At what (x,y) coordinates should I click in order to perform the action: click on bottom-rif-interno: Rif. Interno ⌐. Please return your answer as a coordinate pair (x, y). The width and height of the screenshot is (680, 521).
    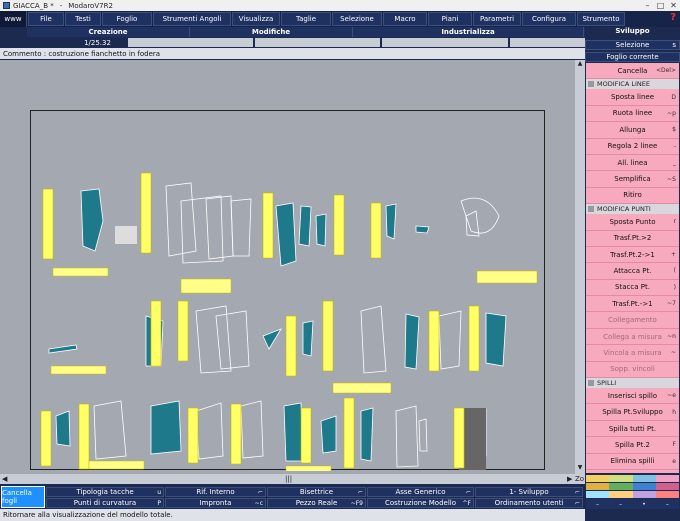
    Looking at the image, I should click on (215, 492).